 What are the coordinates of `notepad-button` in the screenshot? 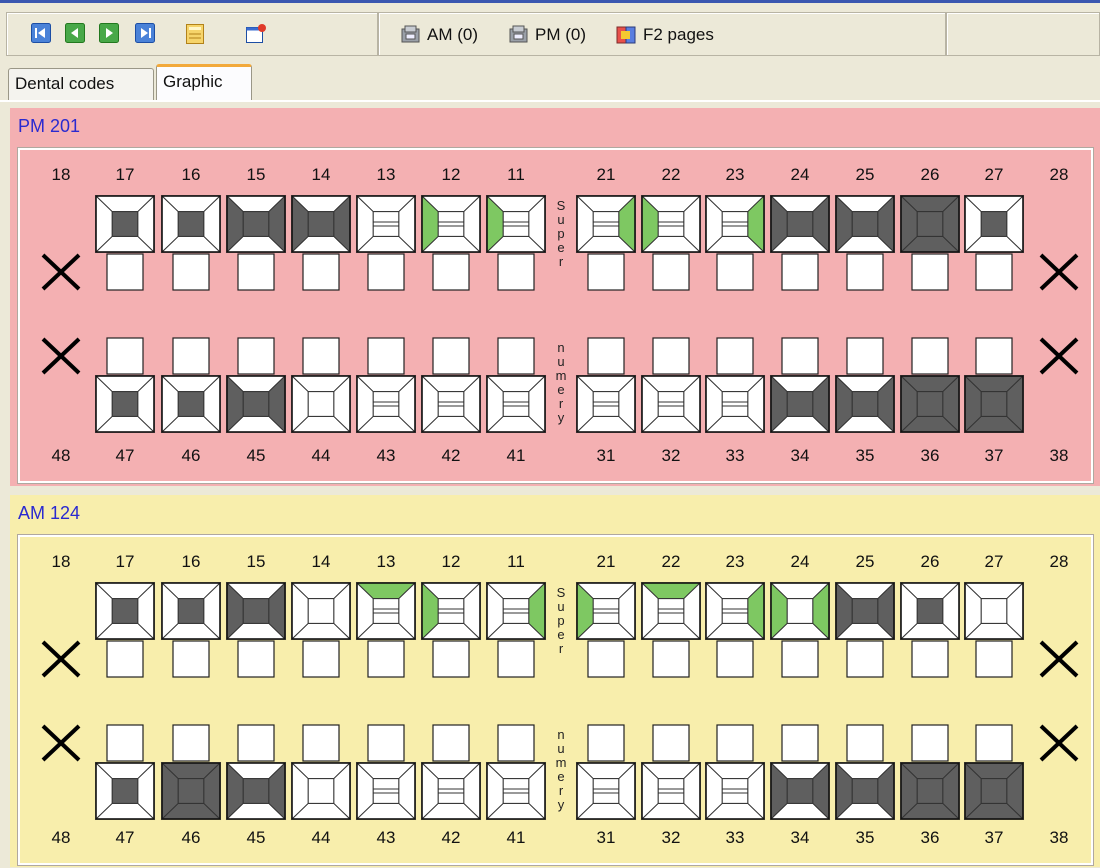 It's located at (195, 33).